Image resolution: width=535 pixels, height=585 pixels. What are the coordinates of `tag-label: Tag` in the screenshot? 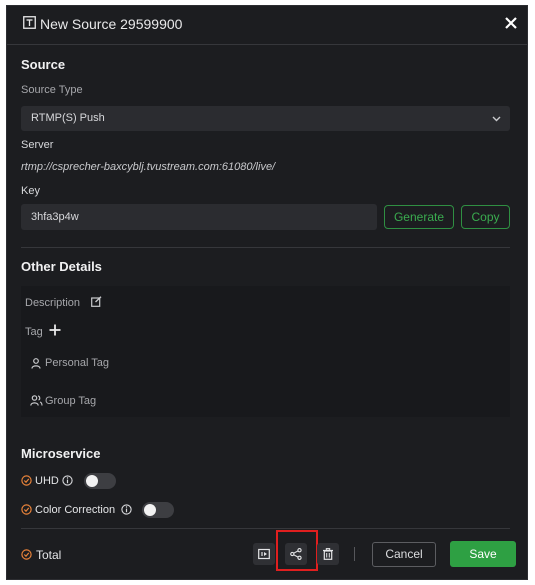 It's located at (34, 332).